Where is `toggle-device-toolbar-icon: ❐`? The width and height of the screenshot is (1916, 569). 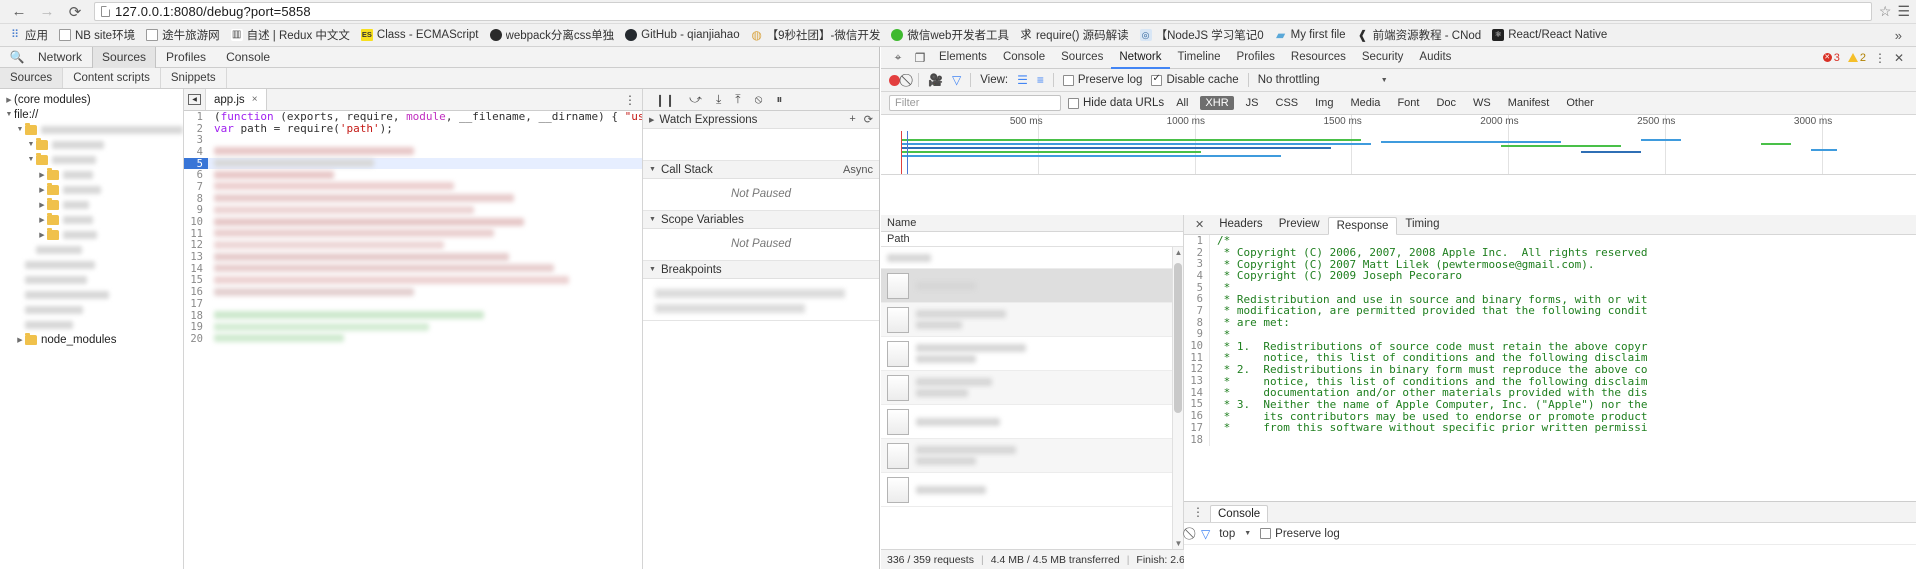 toggle-device-toolbar-icon: ❐ is located at coordinates (920, 58).